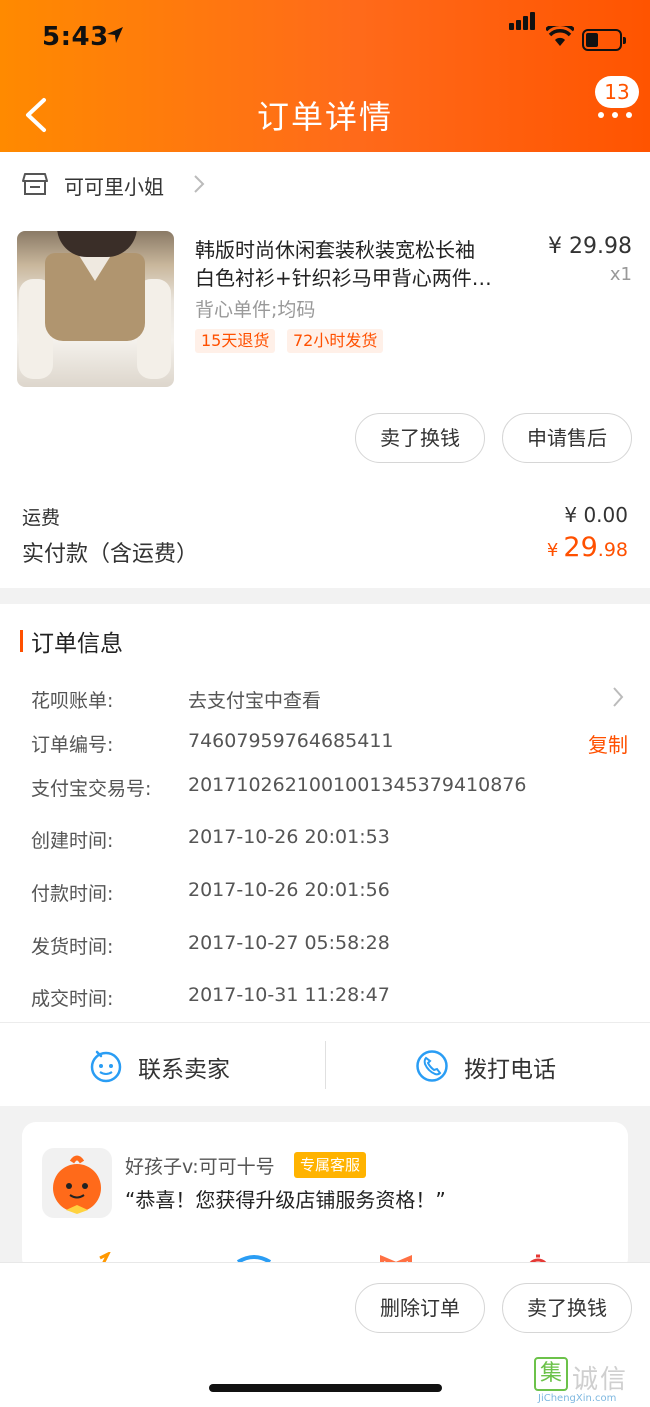 The height and width of the screenshot is (1407, 650). What do you see at coordinates (291, 741) in the screenshot?
I see `order-number-value: 74607959764685411` at bounding box center [291, 741].